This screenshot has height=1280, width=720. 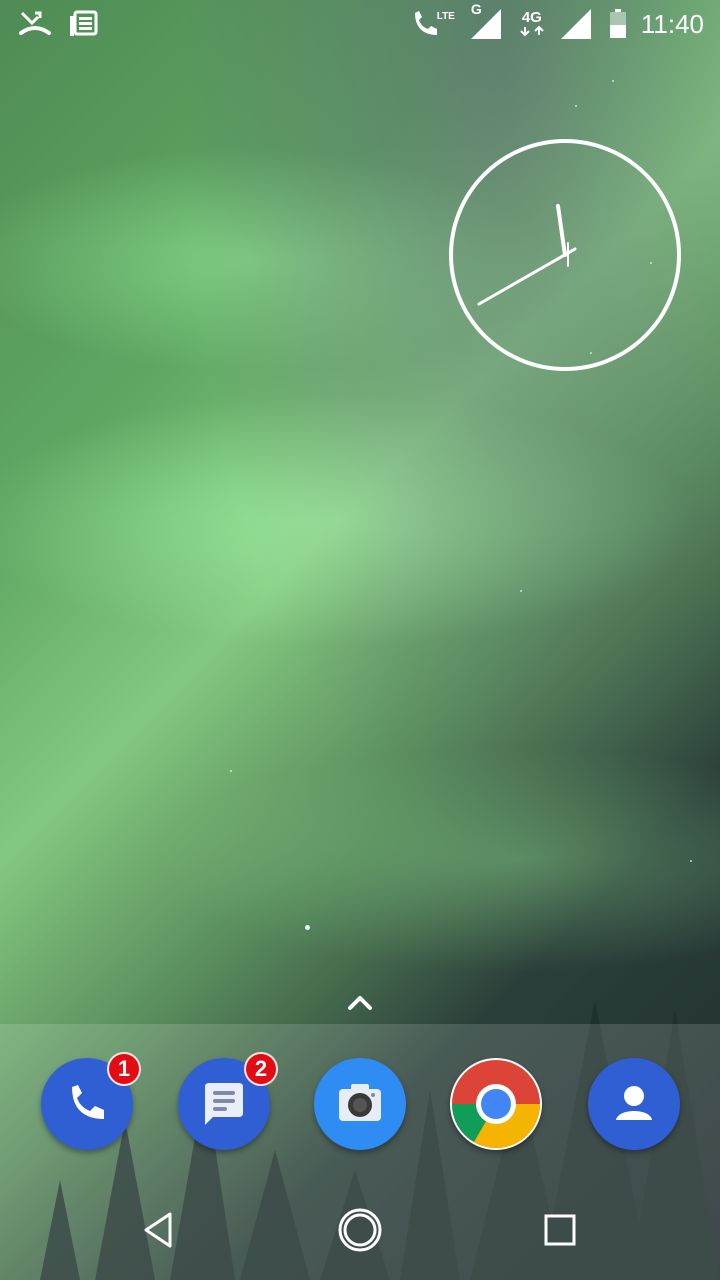 I want to click on phone-app-button: 1, so click(x=91, y=1101).